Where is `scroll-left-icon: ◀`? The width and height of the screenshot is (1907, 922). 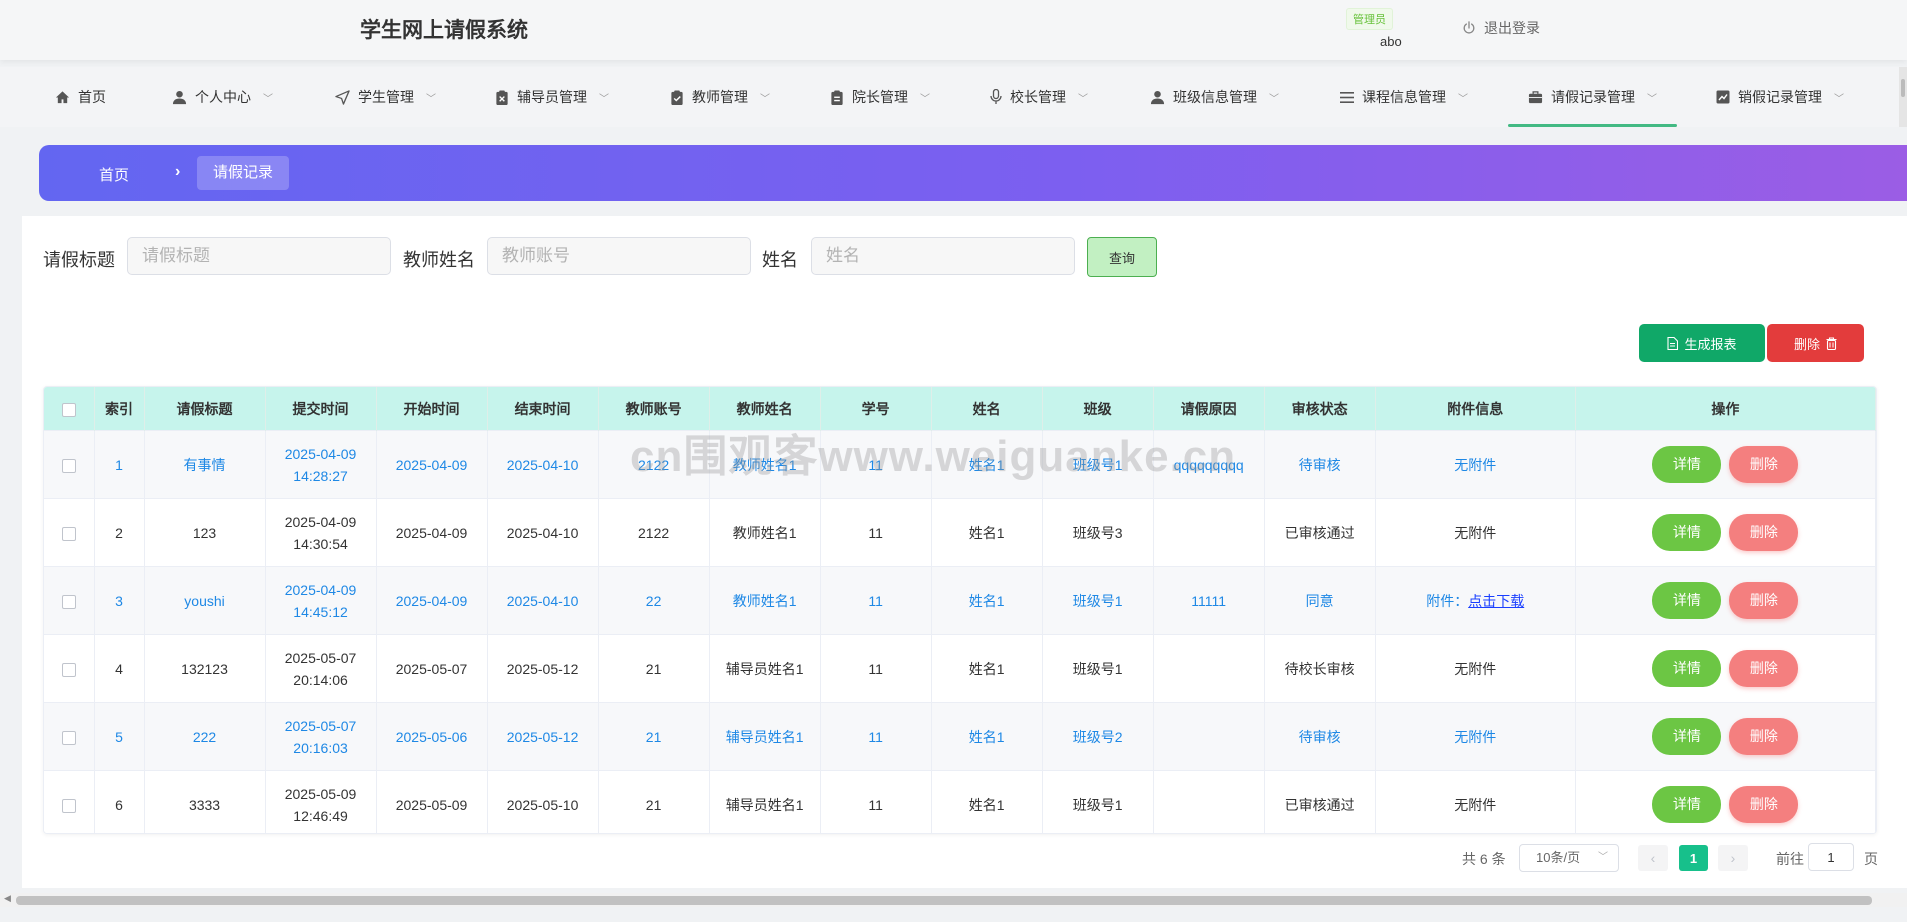
scroll-left-icon: ◀ is located at coordinates (7, 898).